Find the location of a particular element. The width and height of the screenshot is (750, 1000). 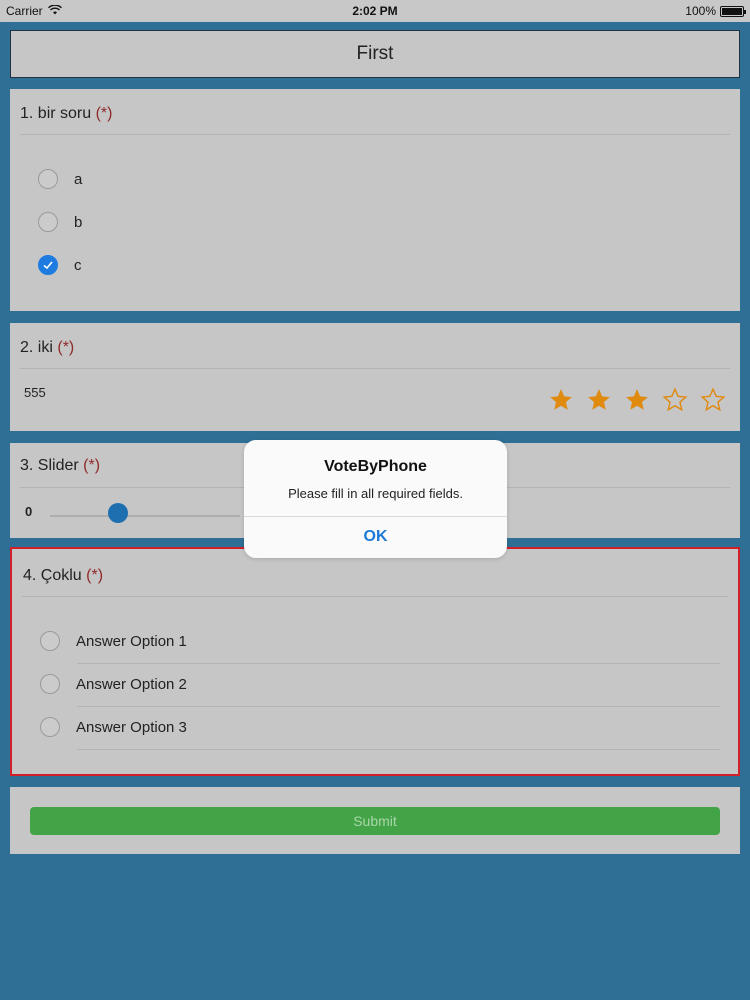

alert-title: VoteByPhone is located at coordinates (375, 466).